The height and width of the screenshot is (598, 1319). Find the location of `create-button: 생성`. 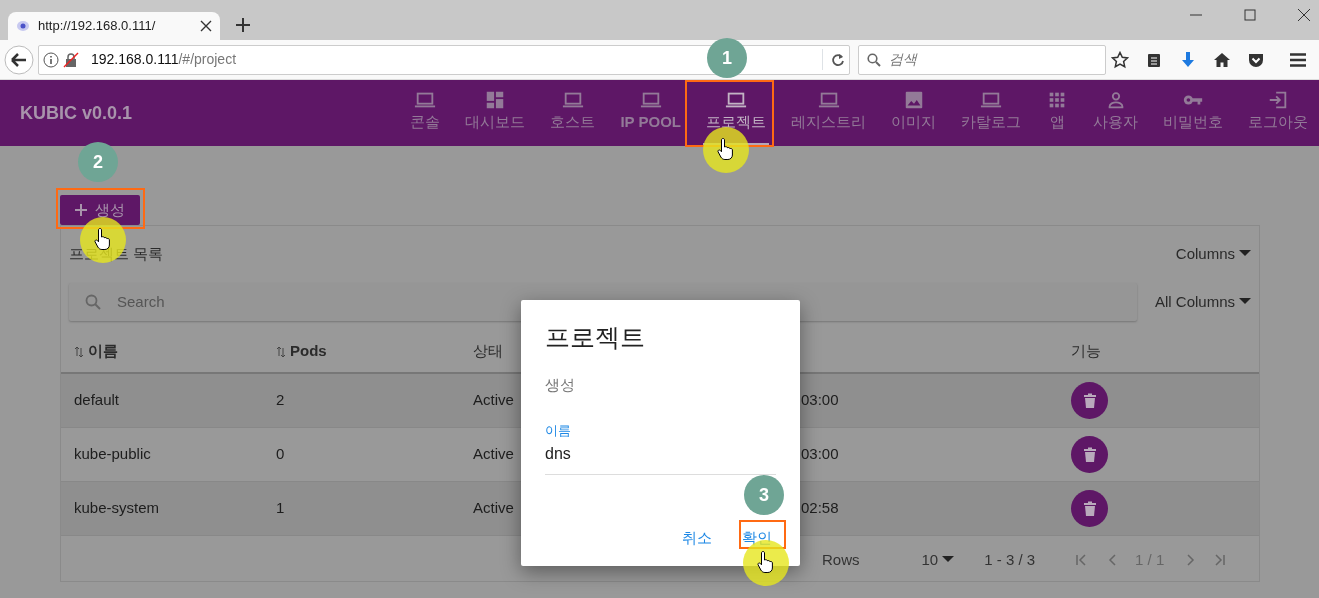

create-button: 생성 is located at coordinates (100, 210).